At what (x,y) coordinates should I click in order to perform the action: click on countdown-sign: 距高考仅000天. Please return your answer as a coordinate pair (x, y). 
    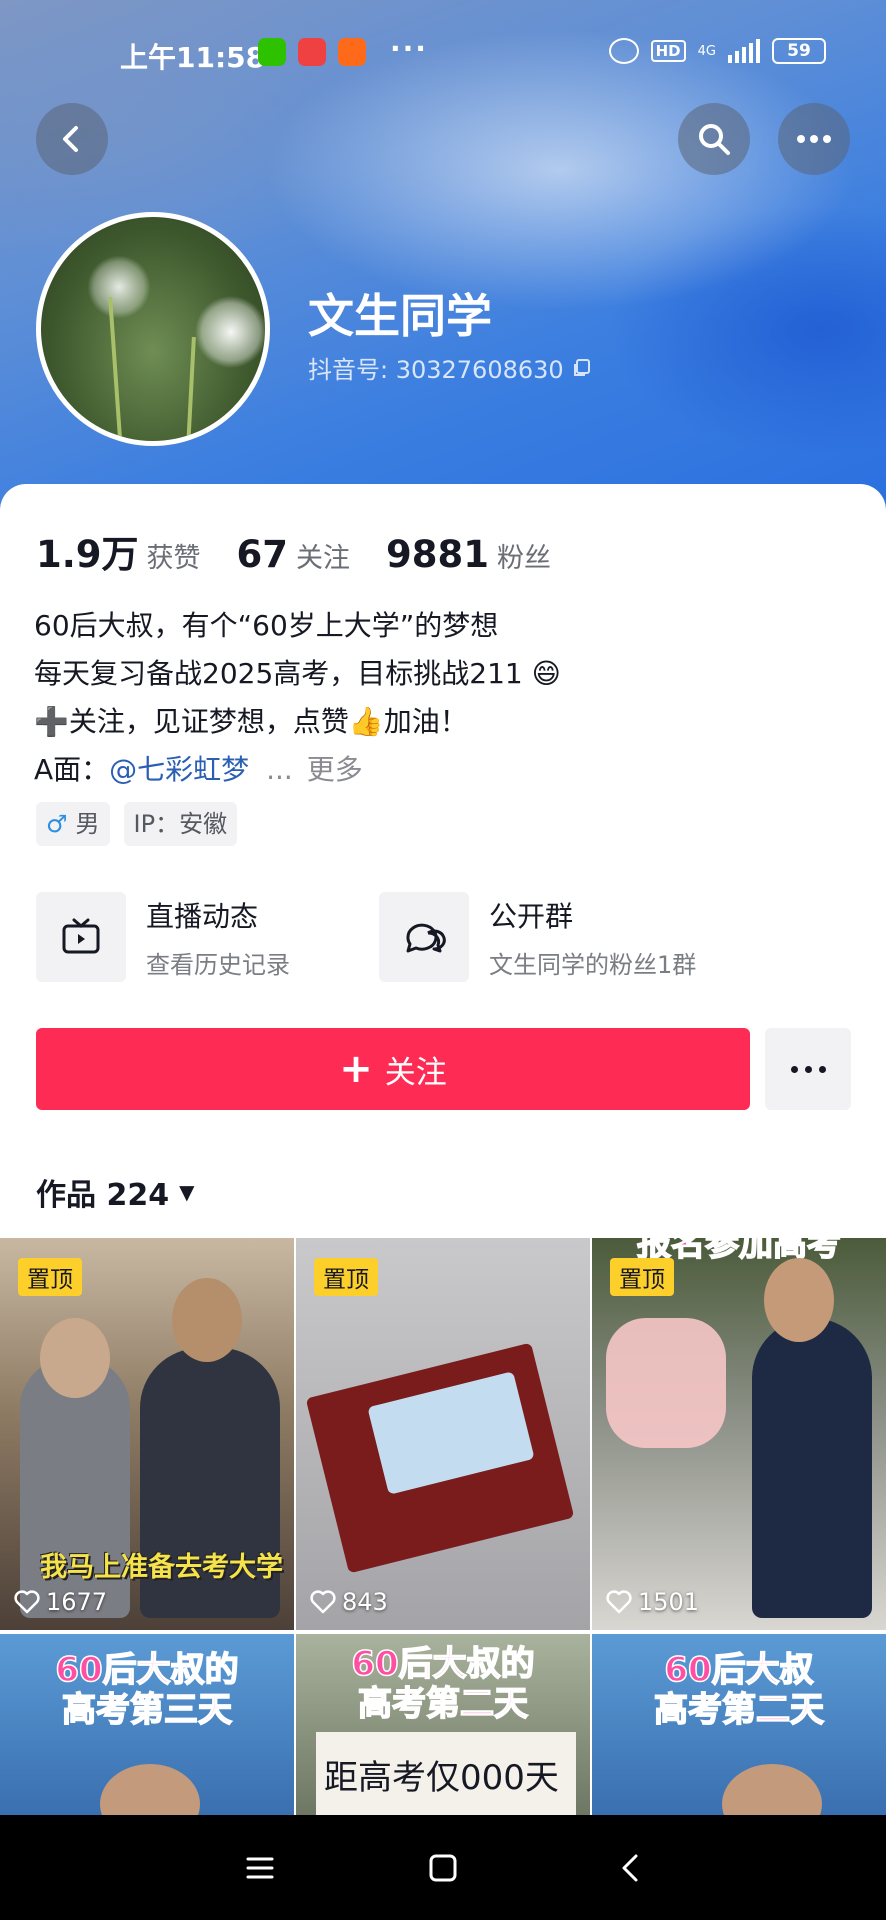
    Looking at the image, I should click on (446, 1773).